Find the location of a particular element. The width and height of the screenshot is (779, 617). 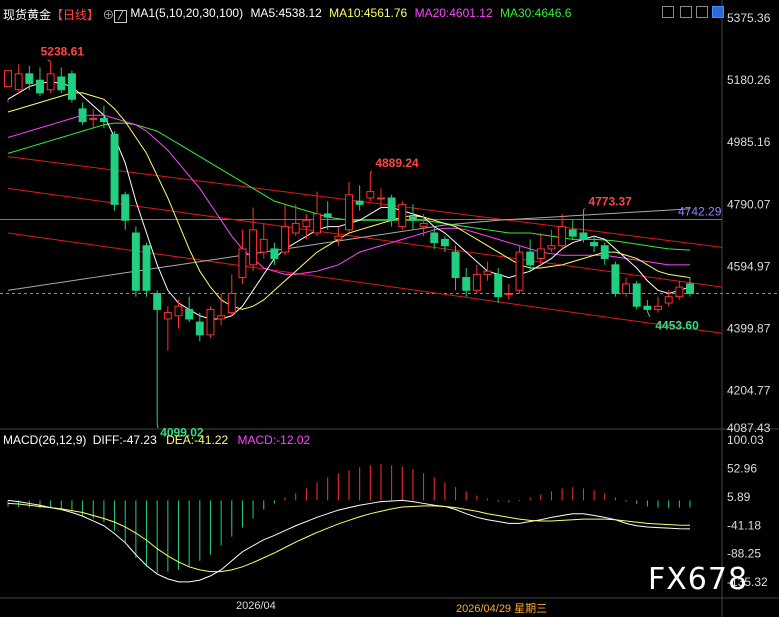

macd-tick-label: 100.03 is located at coordinates (745, 440).